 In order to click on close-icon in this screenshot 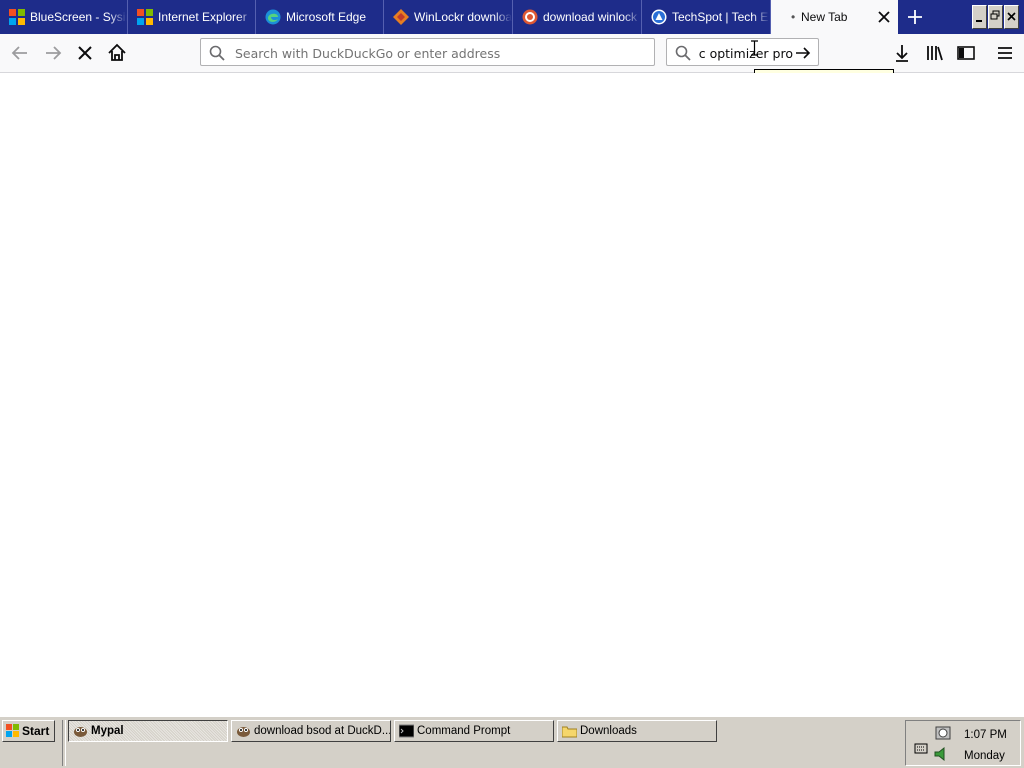, I will do `click(1011, 16)`.